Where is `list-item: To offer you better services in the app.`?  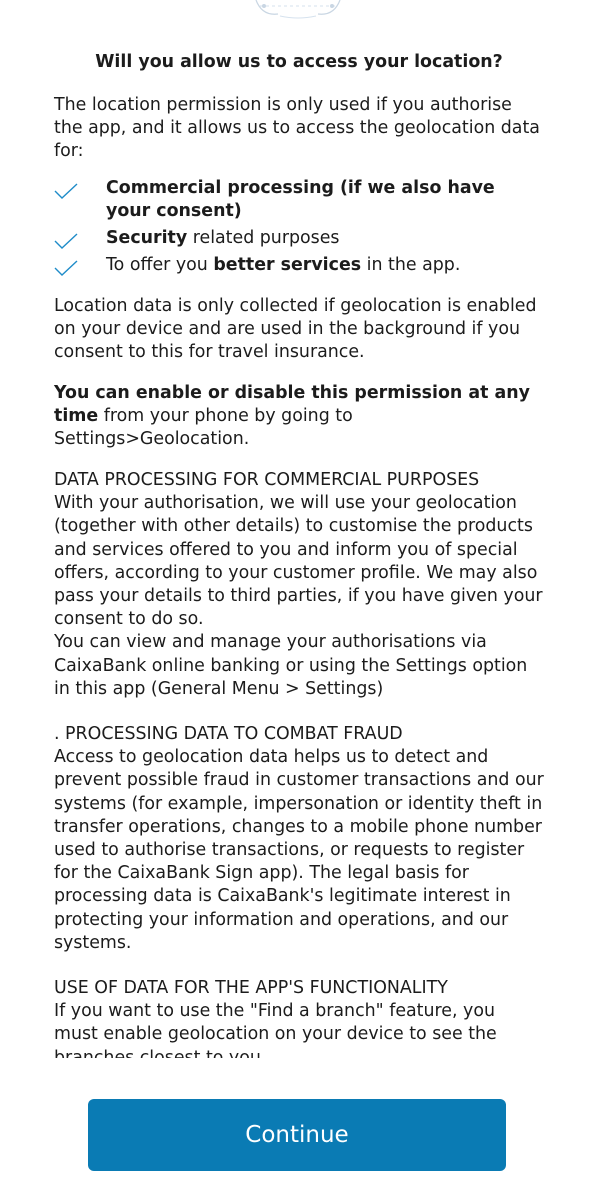
list-item: To offer you better services in the app. is located at coordinates (299, 265).